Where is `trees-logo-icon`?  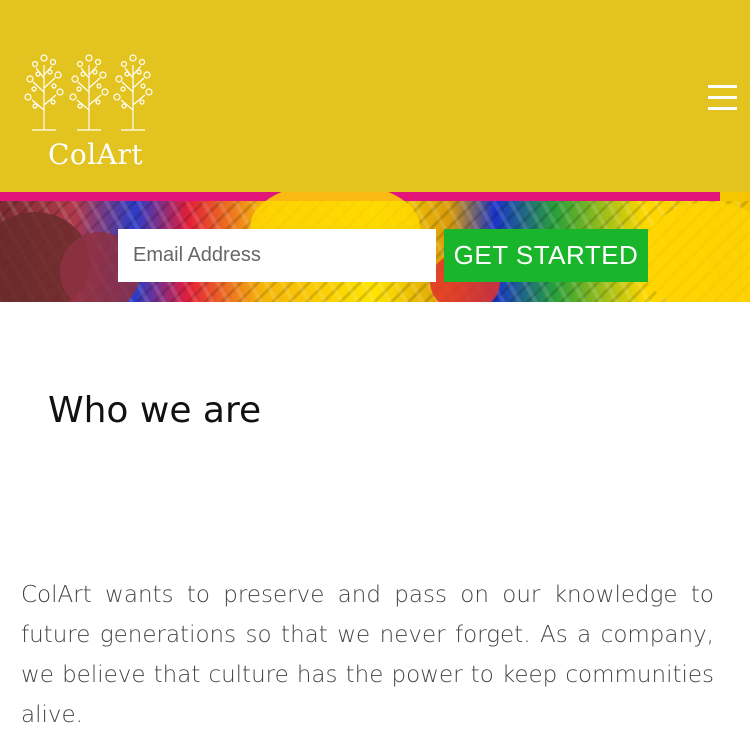 trees-logo-icon is located at coordinates (88, 92).